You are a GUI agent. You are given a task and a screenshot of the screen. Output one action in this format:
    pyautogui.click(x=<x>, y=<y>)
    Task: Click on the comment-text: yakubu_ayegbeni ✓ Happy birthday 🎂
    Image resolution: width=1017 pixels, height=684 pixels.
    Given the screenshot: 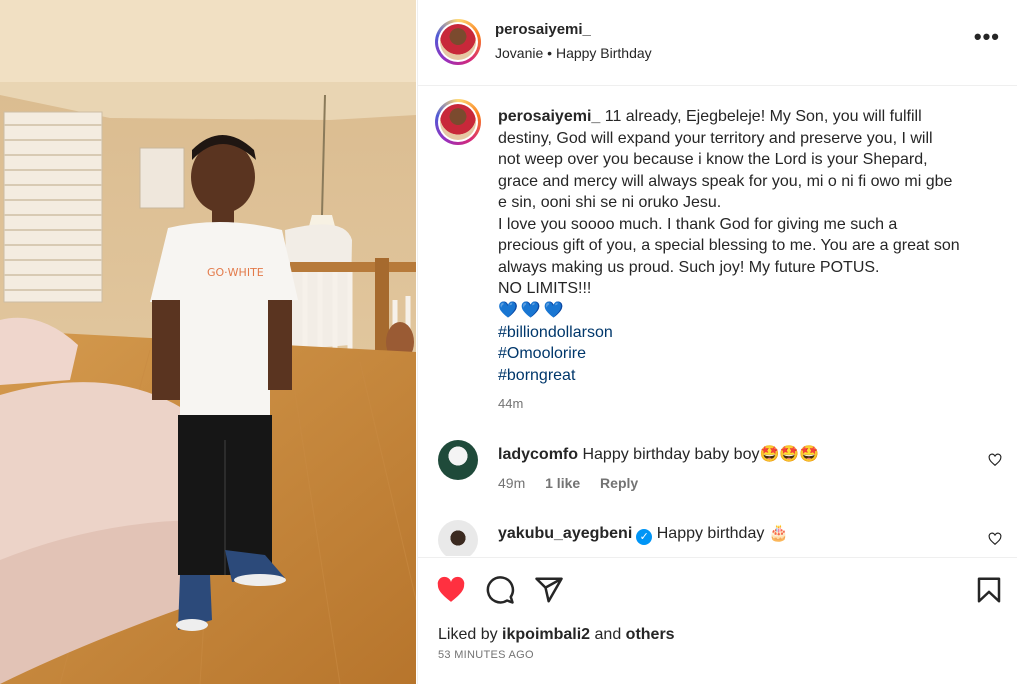 What is the action you would take?
    pyautogui.click(x=643, y=535)
    